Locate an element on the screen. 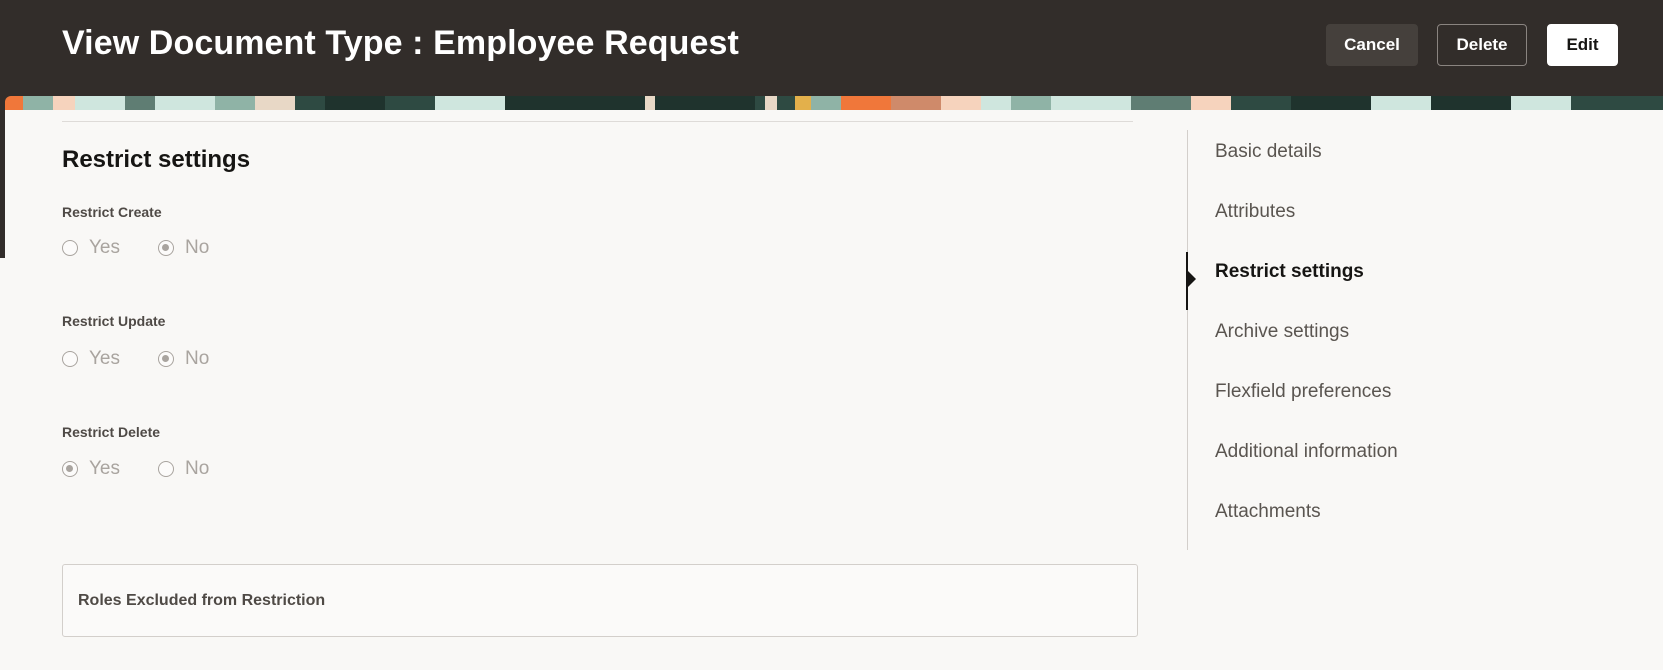  restrict-create-yes-option: Yes is located at coordinates (91, 248).